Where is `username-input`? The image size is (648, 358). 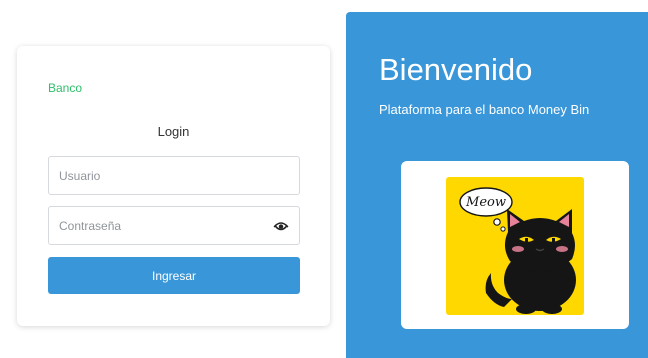 username-input is located at coordinates (174, 175).